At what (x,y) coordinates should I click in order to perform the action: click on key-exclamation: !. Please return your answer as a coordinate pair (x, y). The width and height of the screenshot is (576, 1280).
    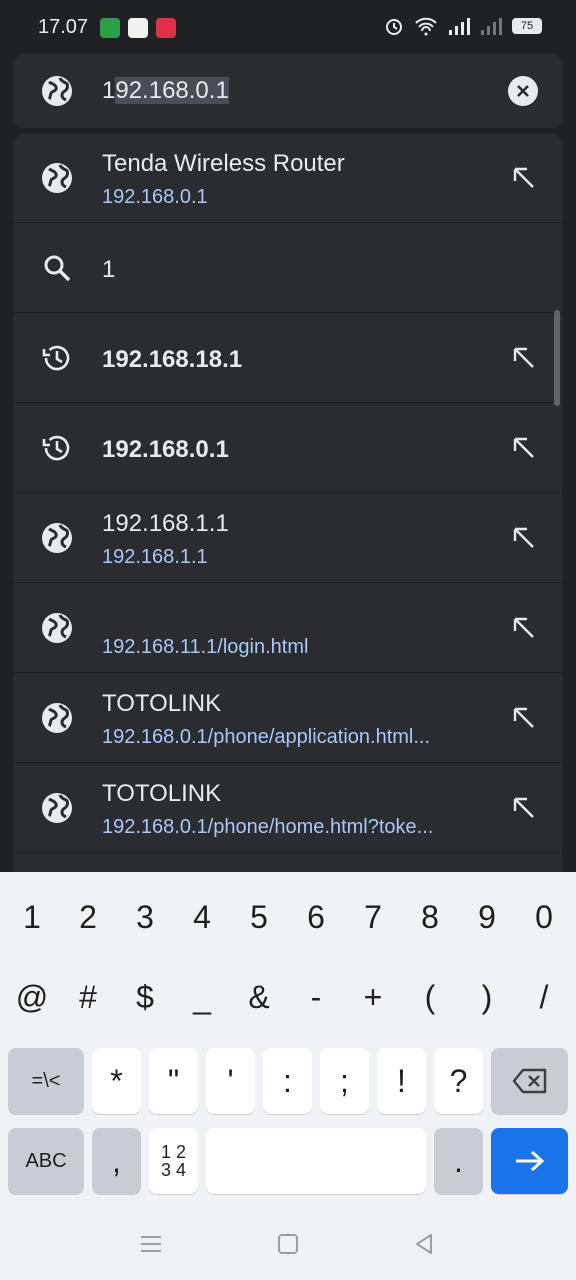
    Looking at the image, I should click on (401, 1081).